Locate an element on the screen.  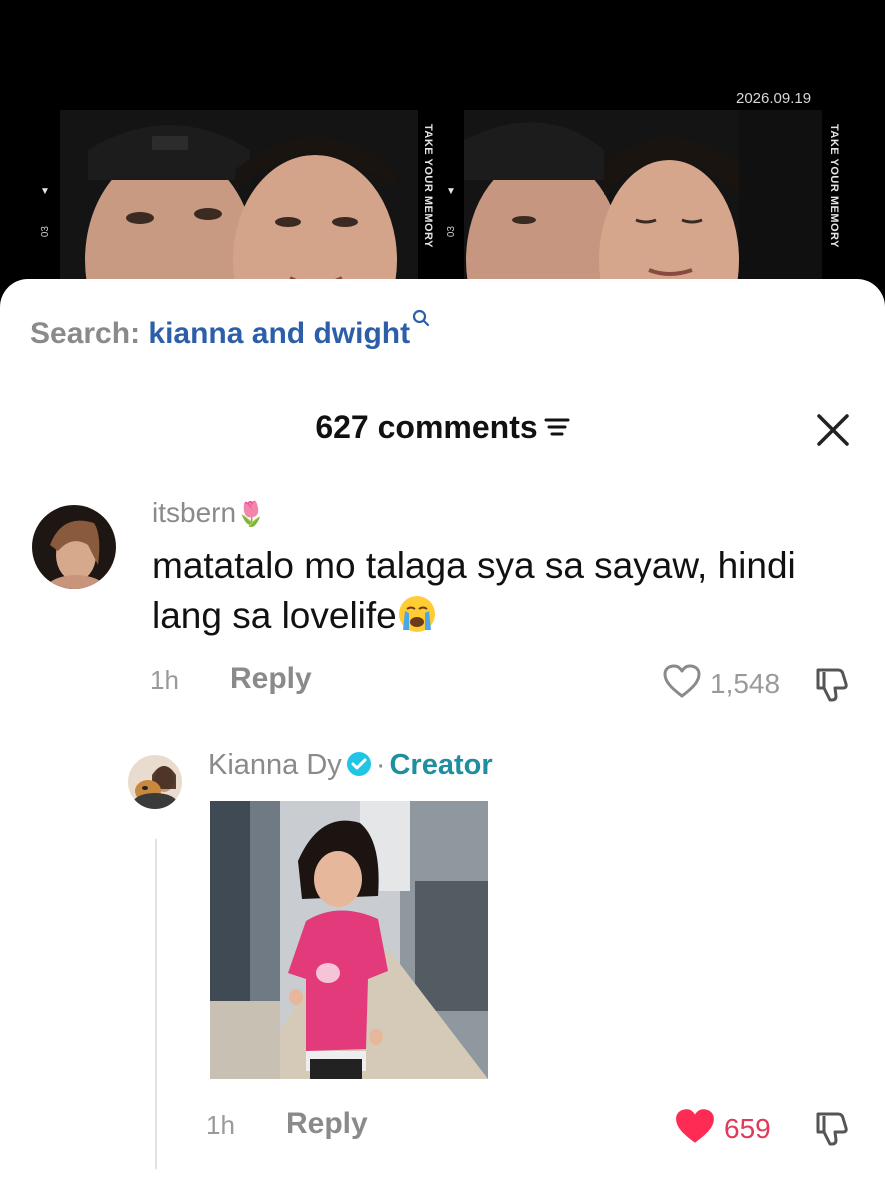
comment-username: itsbern🌷 is located at coordinates (209, 513).